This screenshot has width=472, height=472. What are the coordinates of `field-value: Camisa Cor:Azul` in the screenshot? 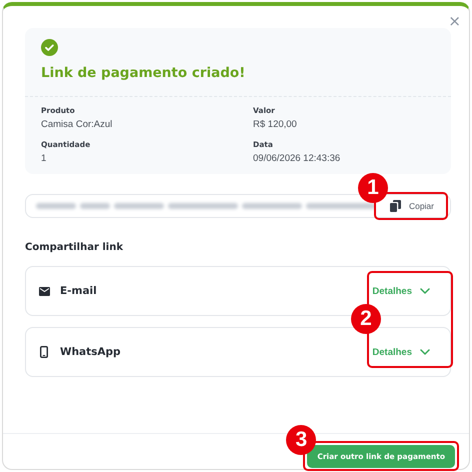 It's located at (77, 124).